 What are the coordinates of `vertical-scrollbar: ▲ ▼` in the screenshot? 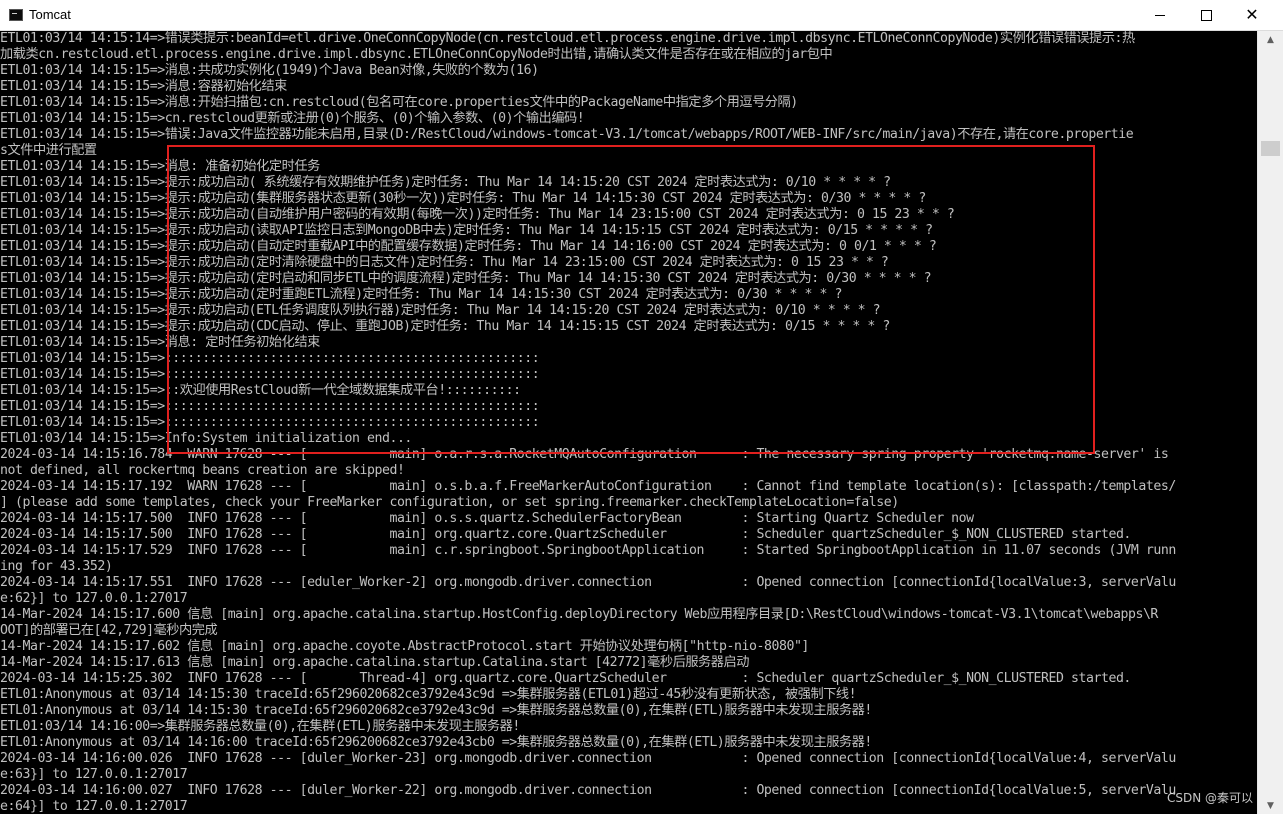 It's located at (1270, 422).